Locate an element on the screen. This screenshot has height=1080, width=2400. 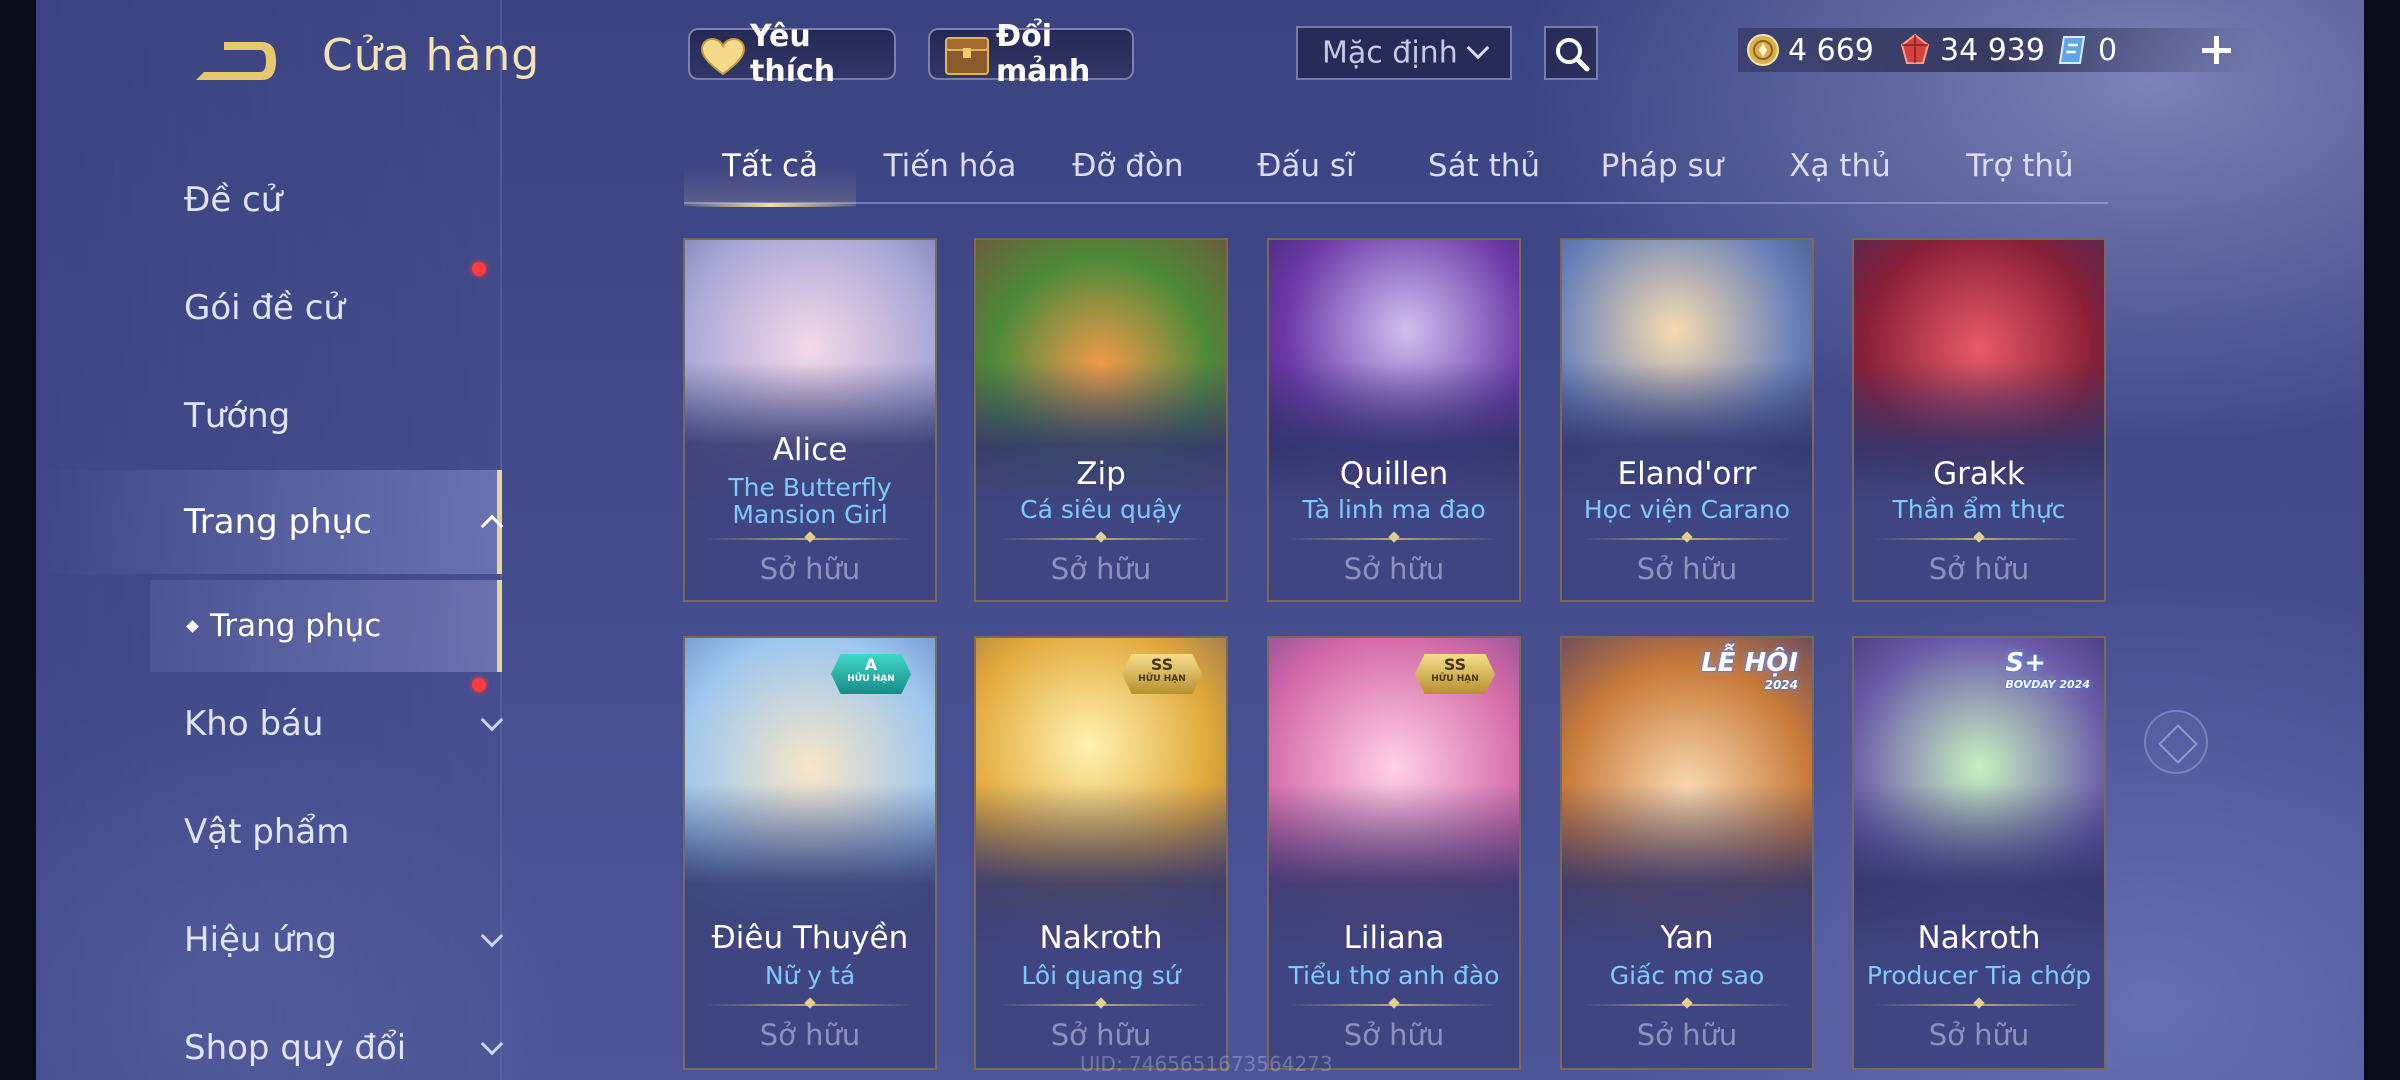
skin-card: Alice The Butterfly Mansion Girl Sở hữu is located at coordinates (810, 420).